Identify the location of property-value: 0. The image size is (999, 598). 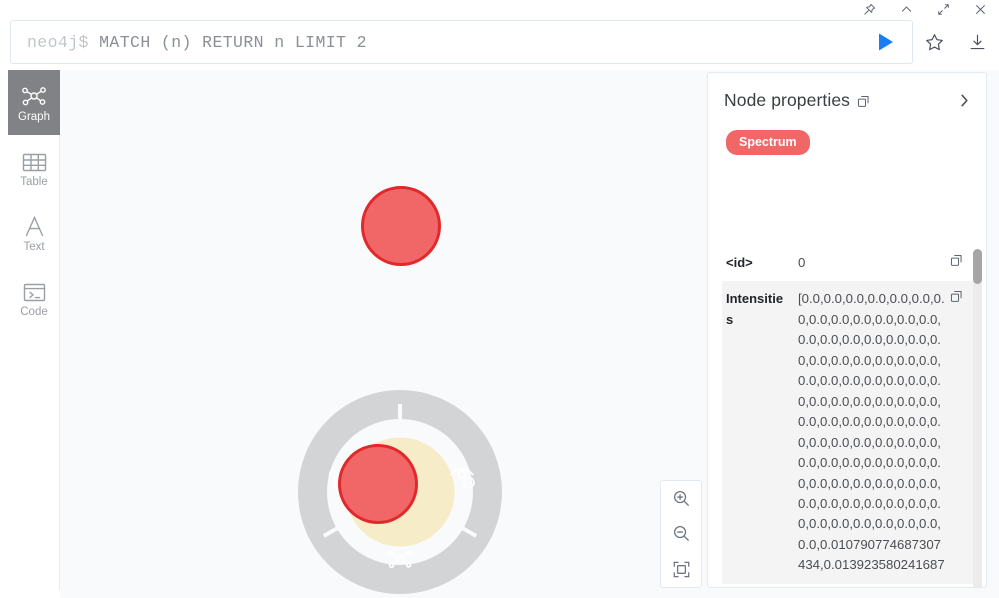
(802, 262).